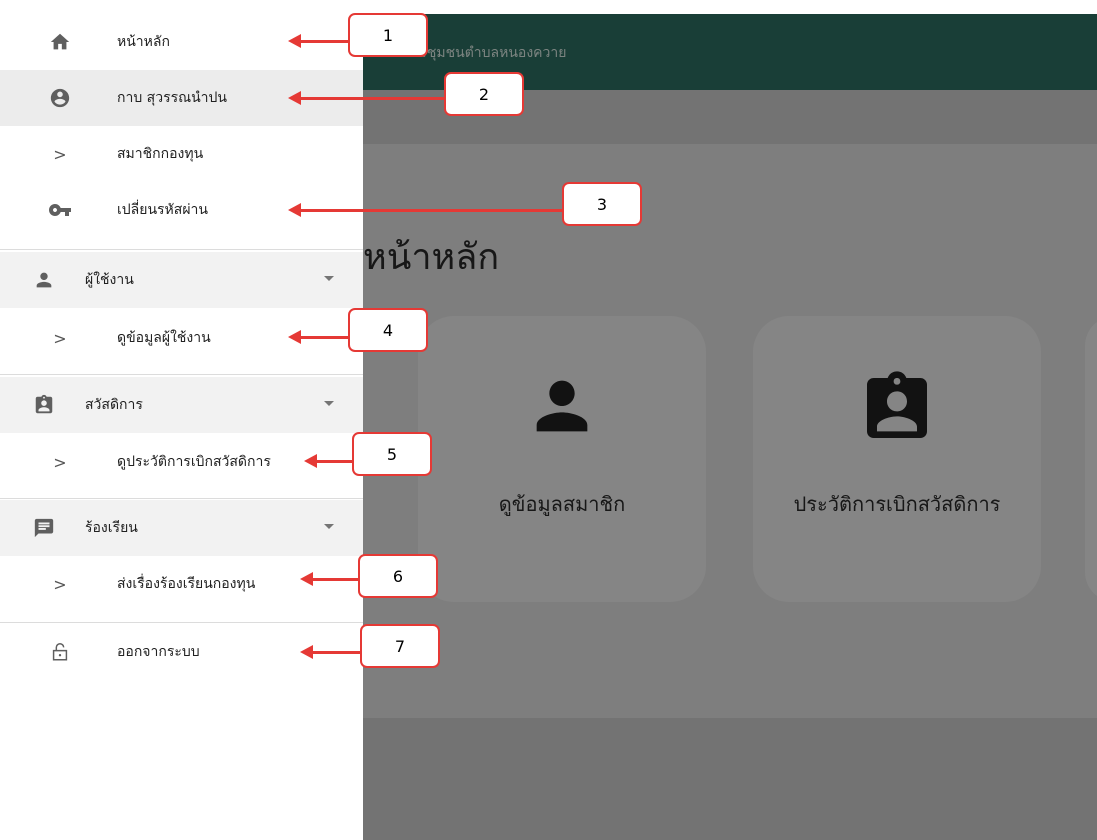 The width and height of the screenshot is (1097, 840). I want to click on callout-box: 2, so click(484, 94).